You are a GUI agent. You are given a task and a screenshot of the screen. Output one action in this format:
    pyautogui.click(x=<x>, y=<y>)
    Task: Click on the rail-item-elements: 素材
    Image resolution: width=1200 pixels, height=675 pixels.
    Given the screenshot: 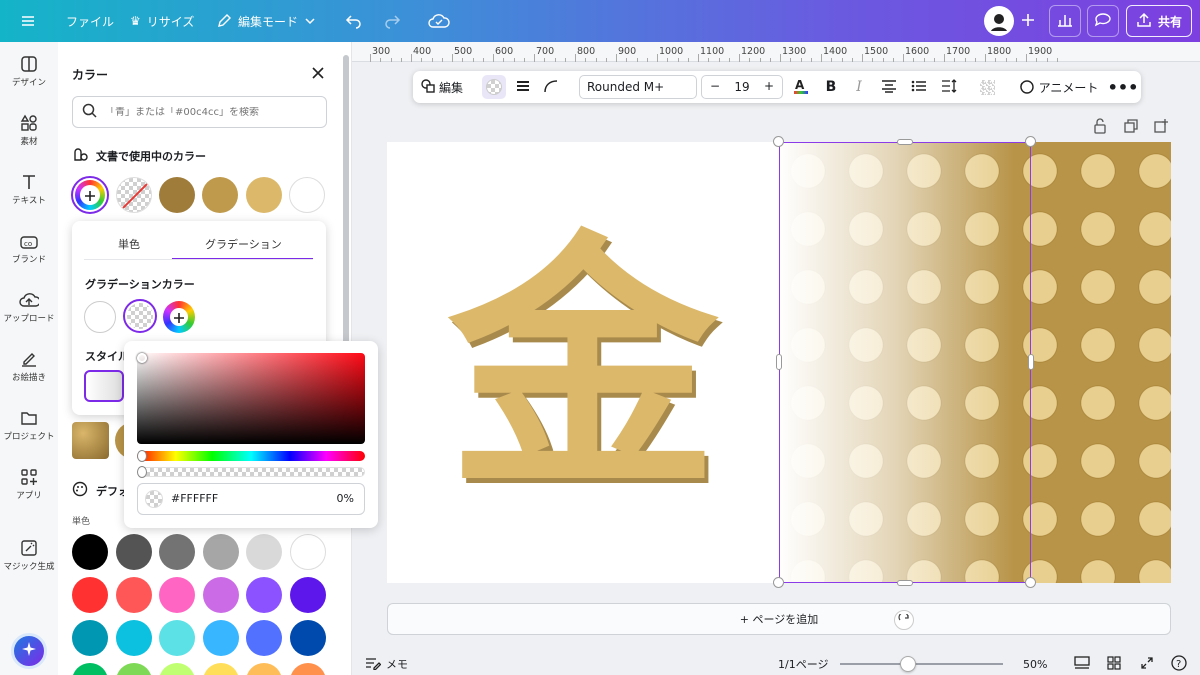 What is the action you would take?
    pyautogui.click(x=29, y=130)
    